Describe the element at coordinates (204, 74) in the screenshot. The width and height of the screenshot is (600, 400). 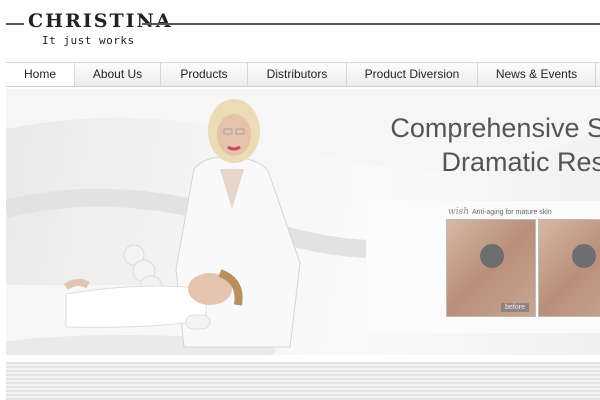
I see `nav-item-products: Products` at that location.